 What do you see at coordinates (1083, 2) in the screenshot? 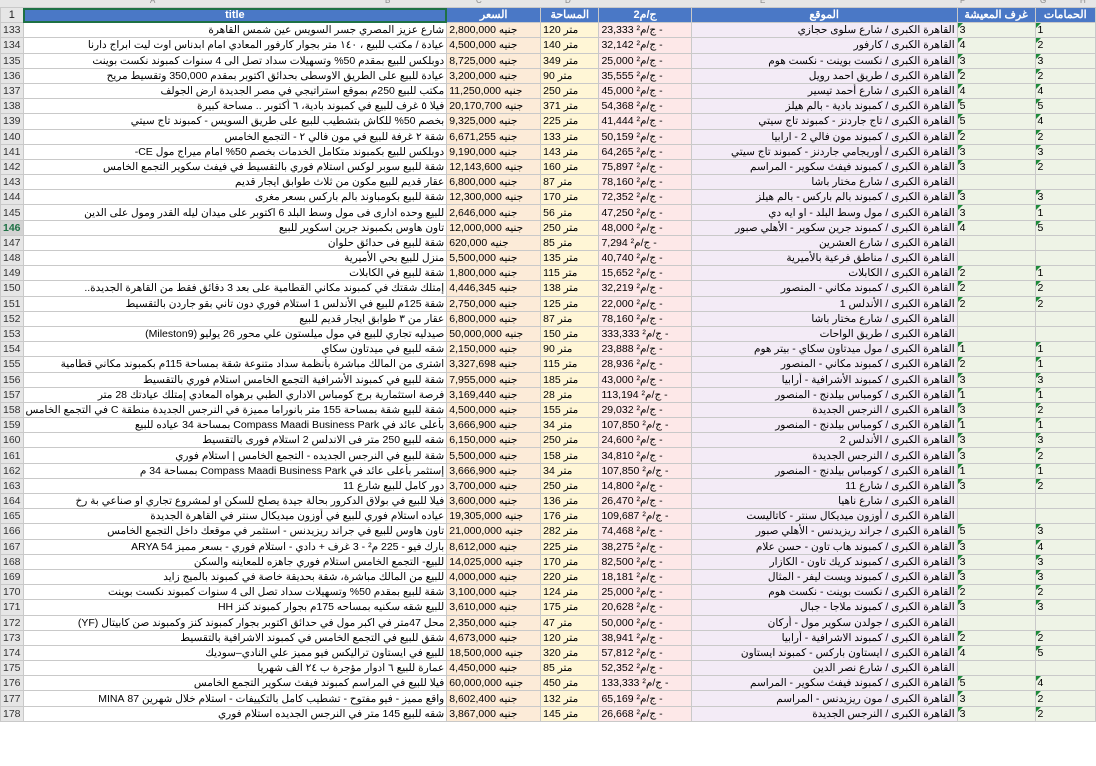
I see `column-letter: H` at bounding box center [1083, 2].